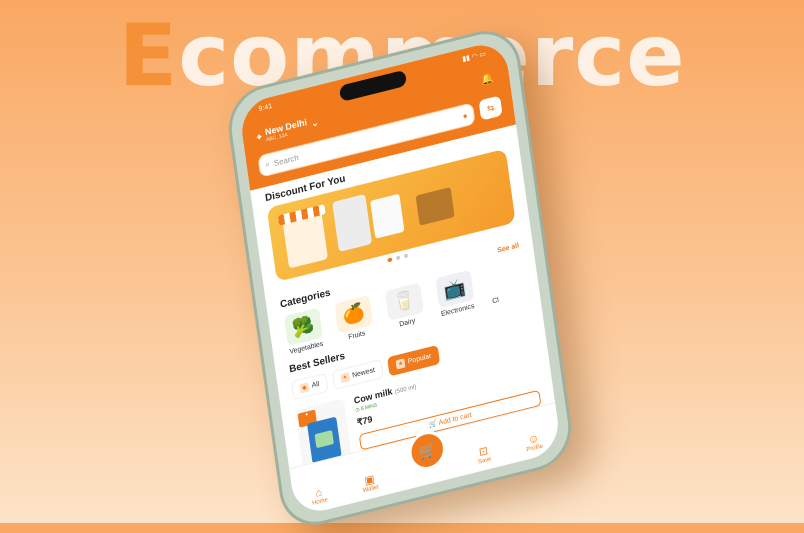 This screenshot has height=533, width=804. What do you see at coordinates (493, 284) in the screenshot?
I see `category-partial: Cl` at bounding box center [493, 284].